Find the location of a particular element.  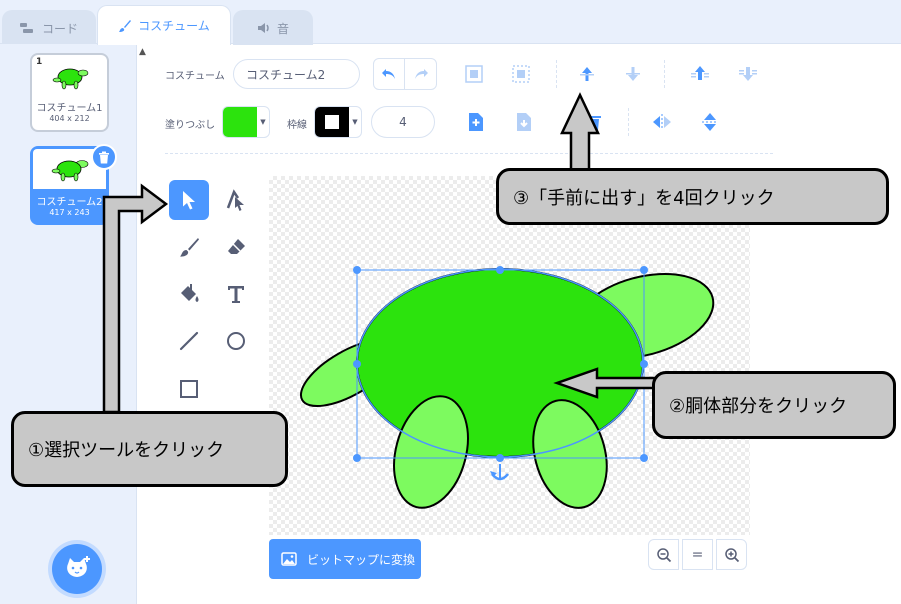

arrow-to-body is located at coordinates (606, 383).